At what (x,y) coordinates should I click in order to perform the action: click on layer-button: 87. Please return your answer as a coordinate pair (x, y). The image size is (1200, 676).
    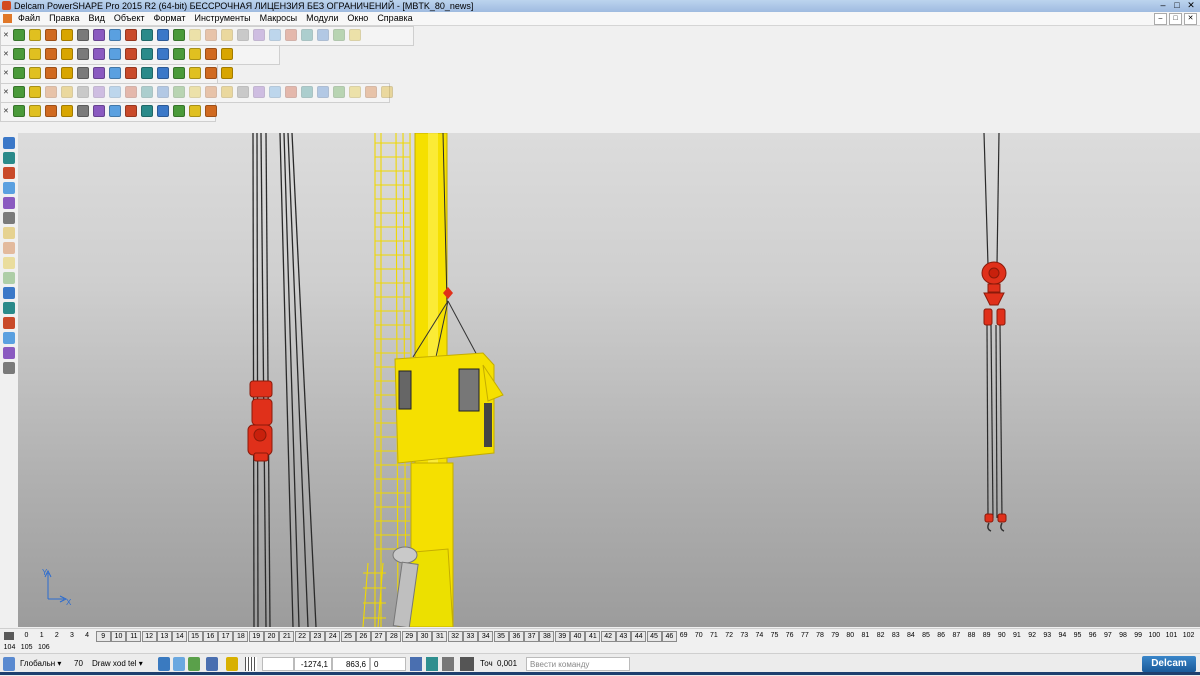
    Looking at the image, I should click on (956, 635).